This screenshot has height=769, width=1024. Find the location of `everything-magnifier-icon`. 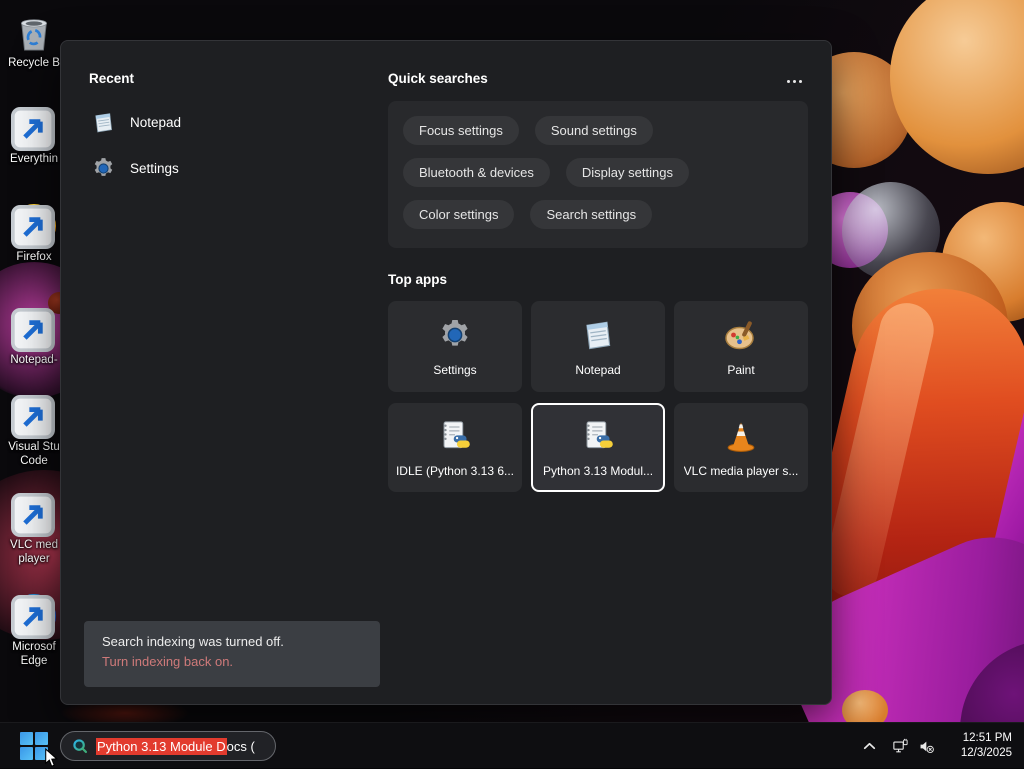

everything-magnifier-icon is located at coordinates (34, 128).